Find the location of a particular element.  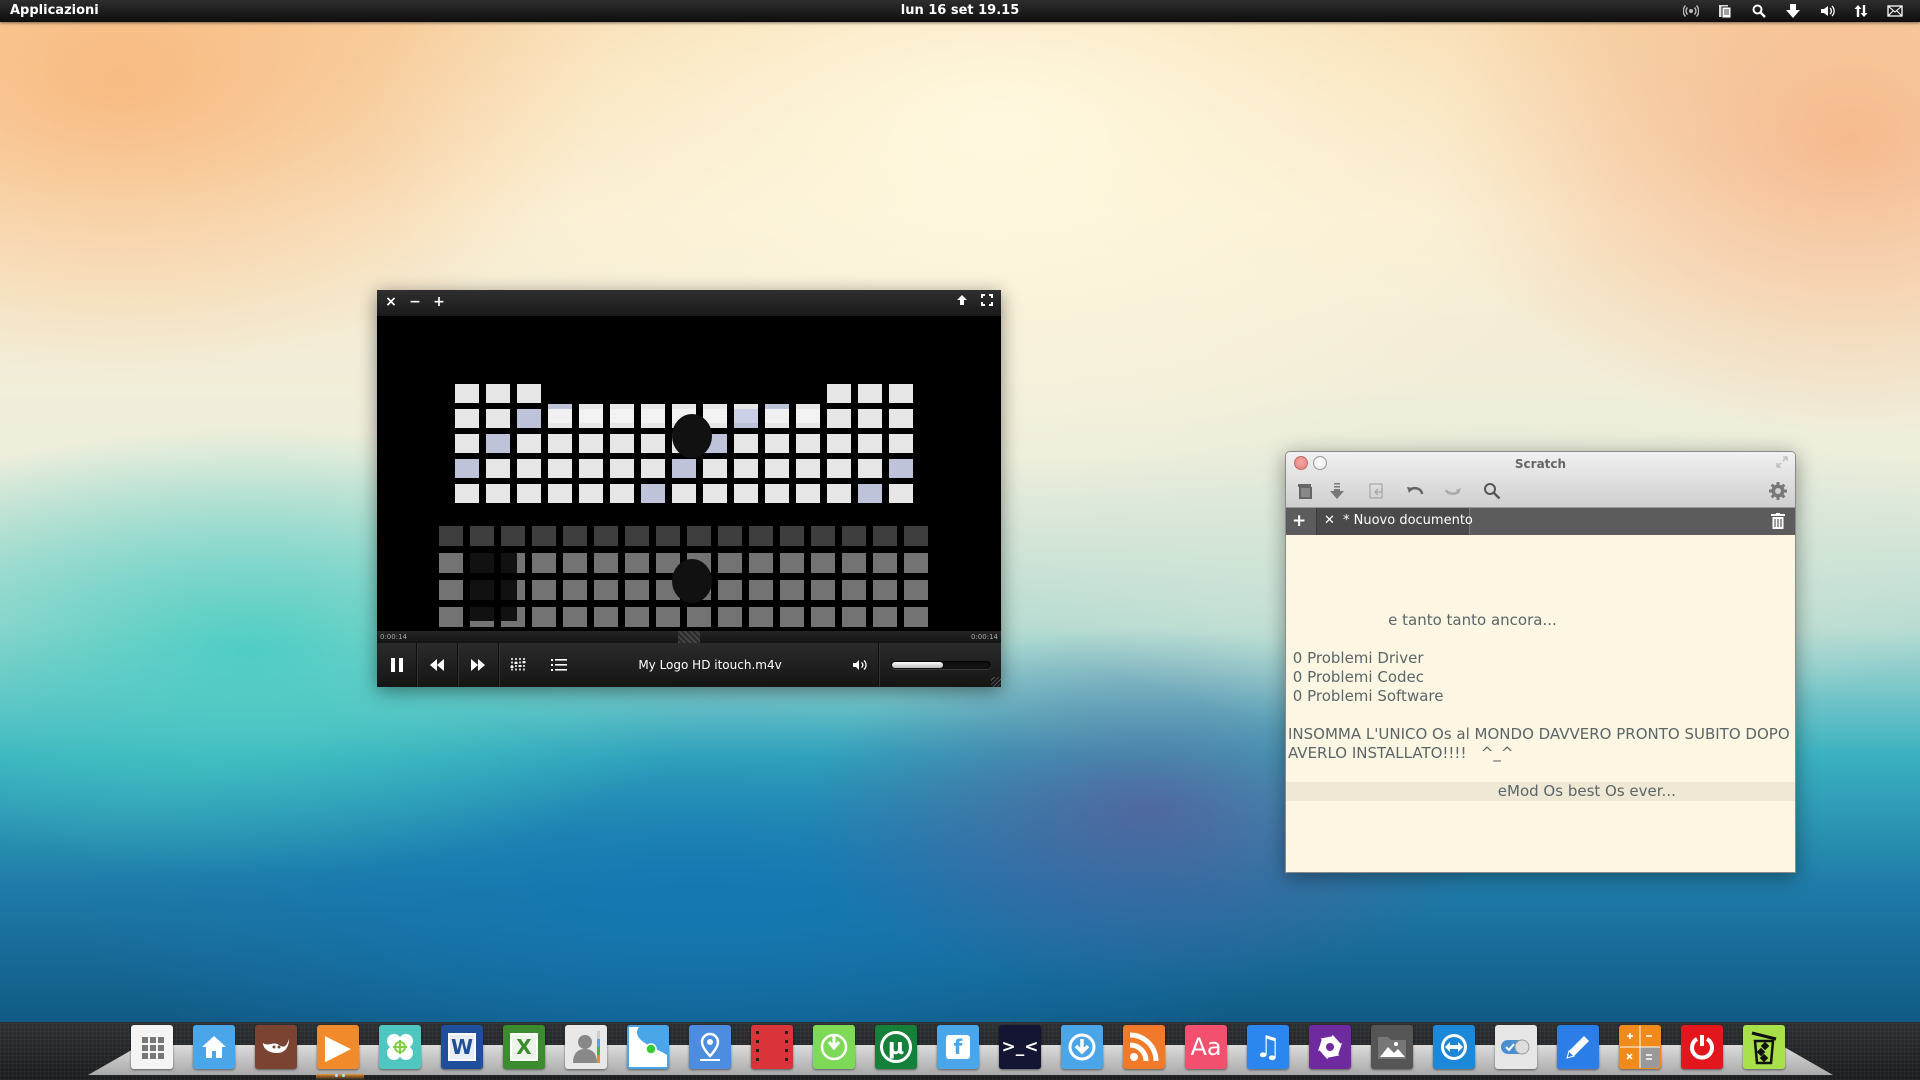

equalizer-button is located at coordinates (519, 665).